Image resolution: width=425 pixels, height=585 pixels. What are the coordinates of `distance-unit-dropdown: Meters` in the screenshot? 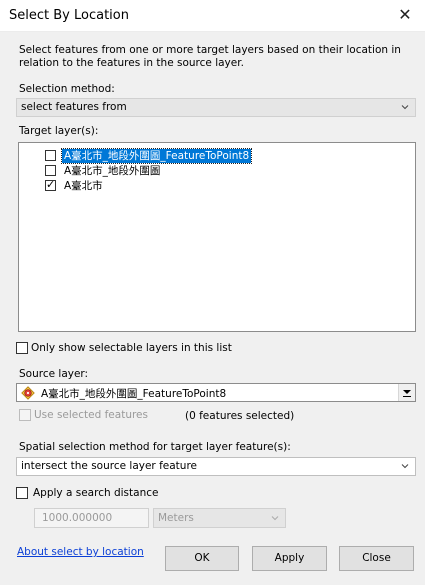 It's located at (219, 518).